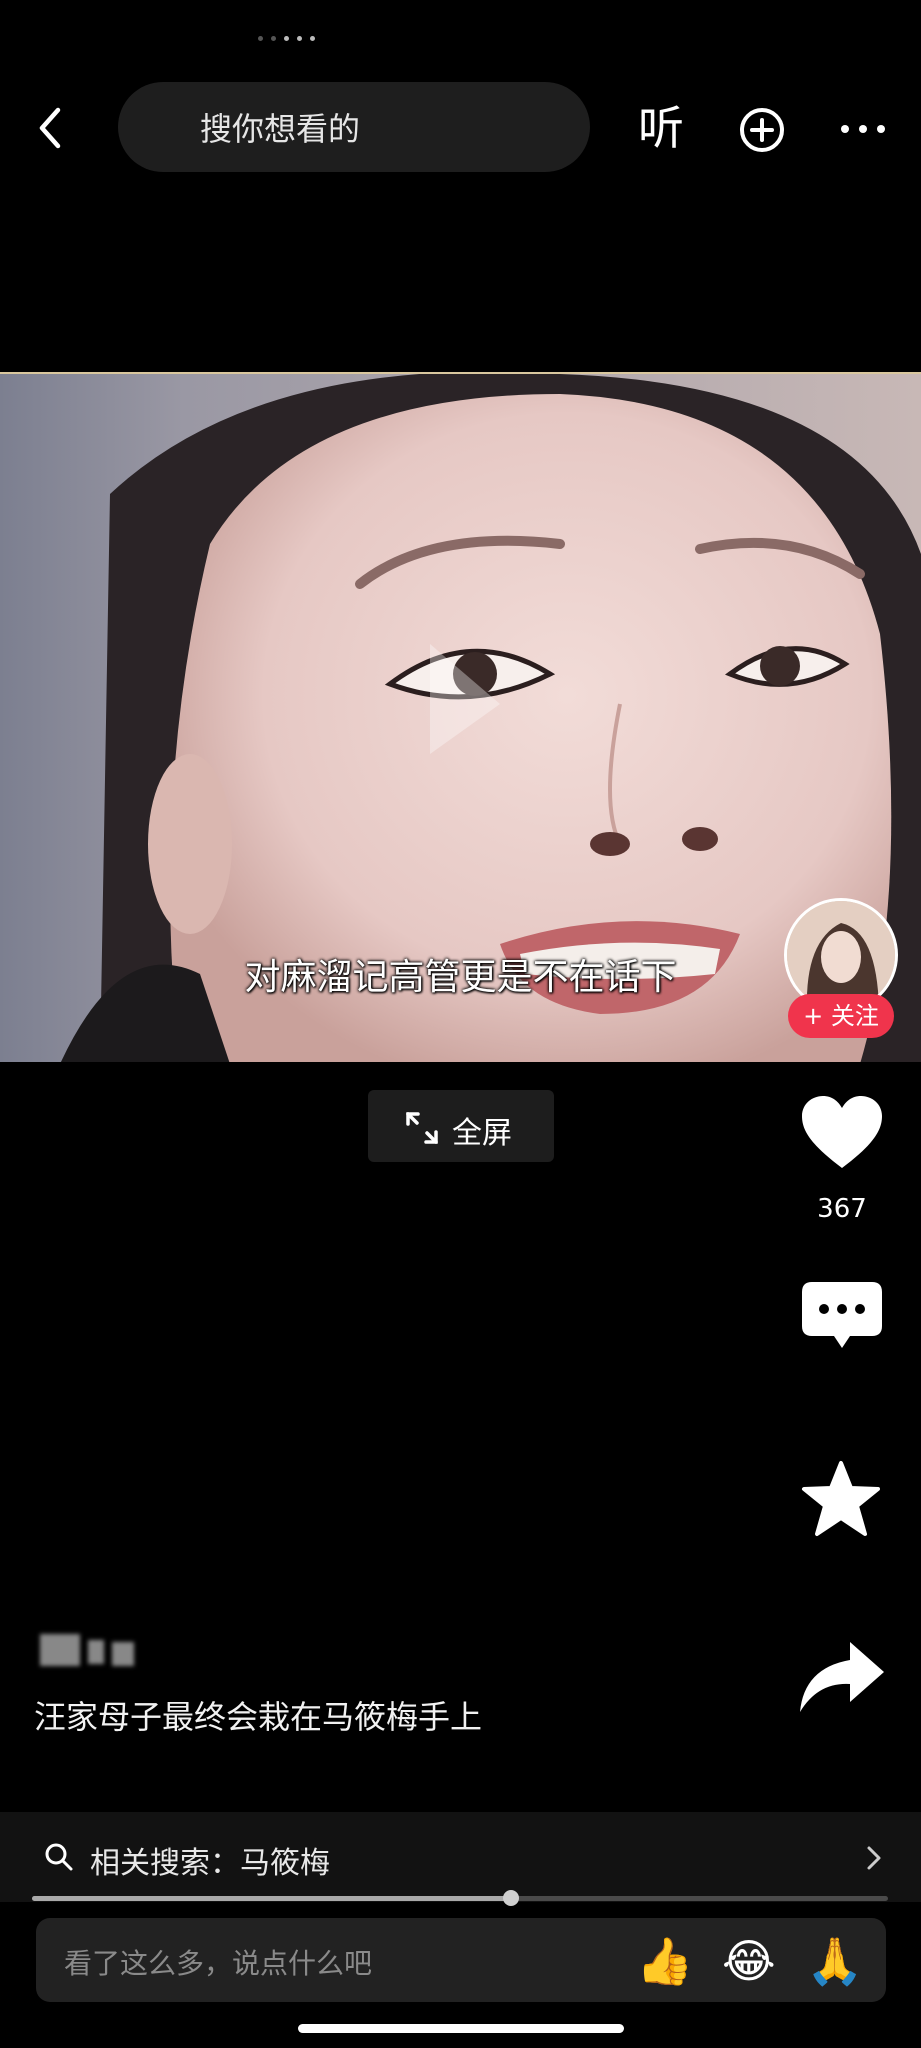  Describe the element at coordinates (288, 38) in the screenshot. I see `status-dots` at that location.